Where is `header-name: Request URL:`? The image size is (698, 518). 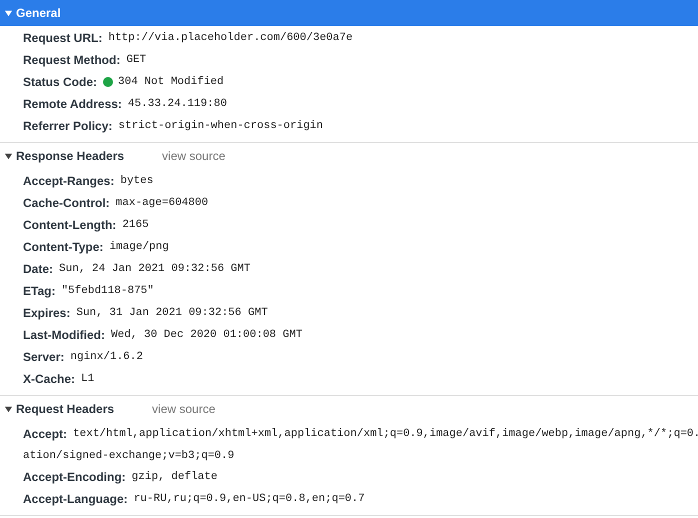 header-name: Request URL: is located at coordinates (62, 38).